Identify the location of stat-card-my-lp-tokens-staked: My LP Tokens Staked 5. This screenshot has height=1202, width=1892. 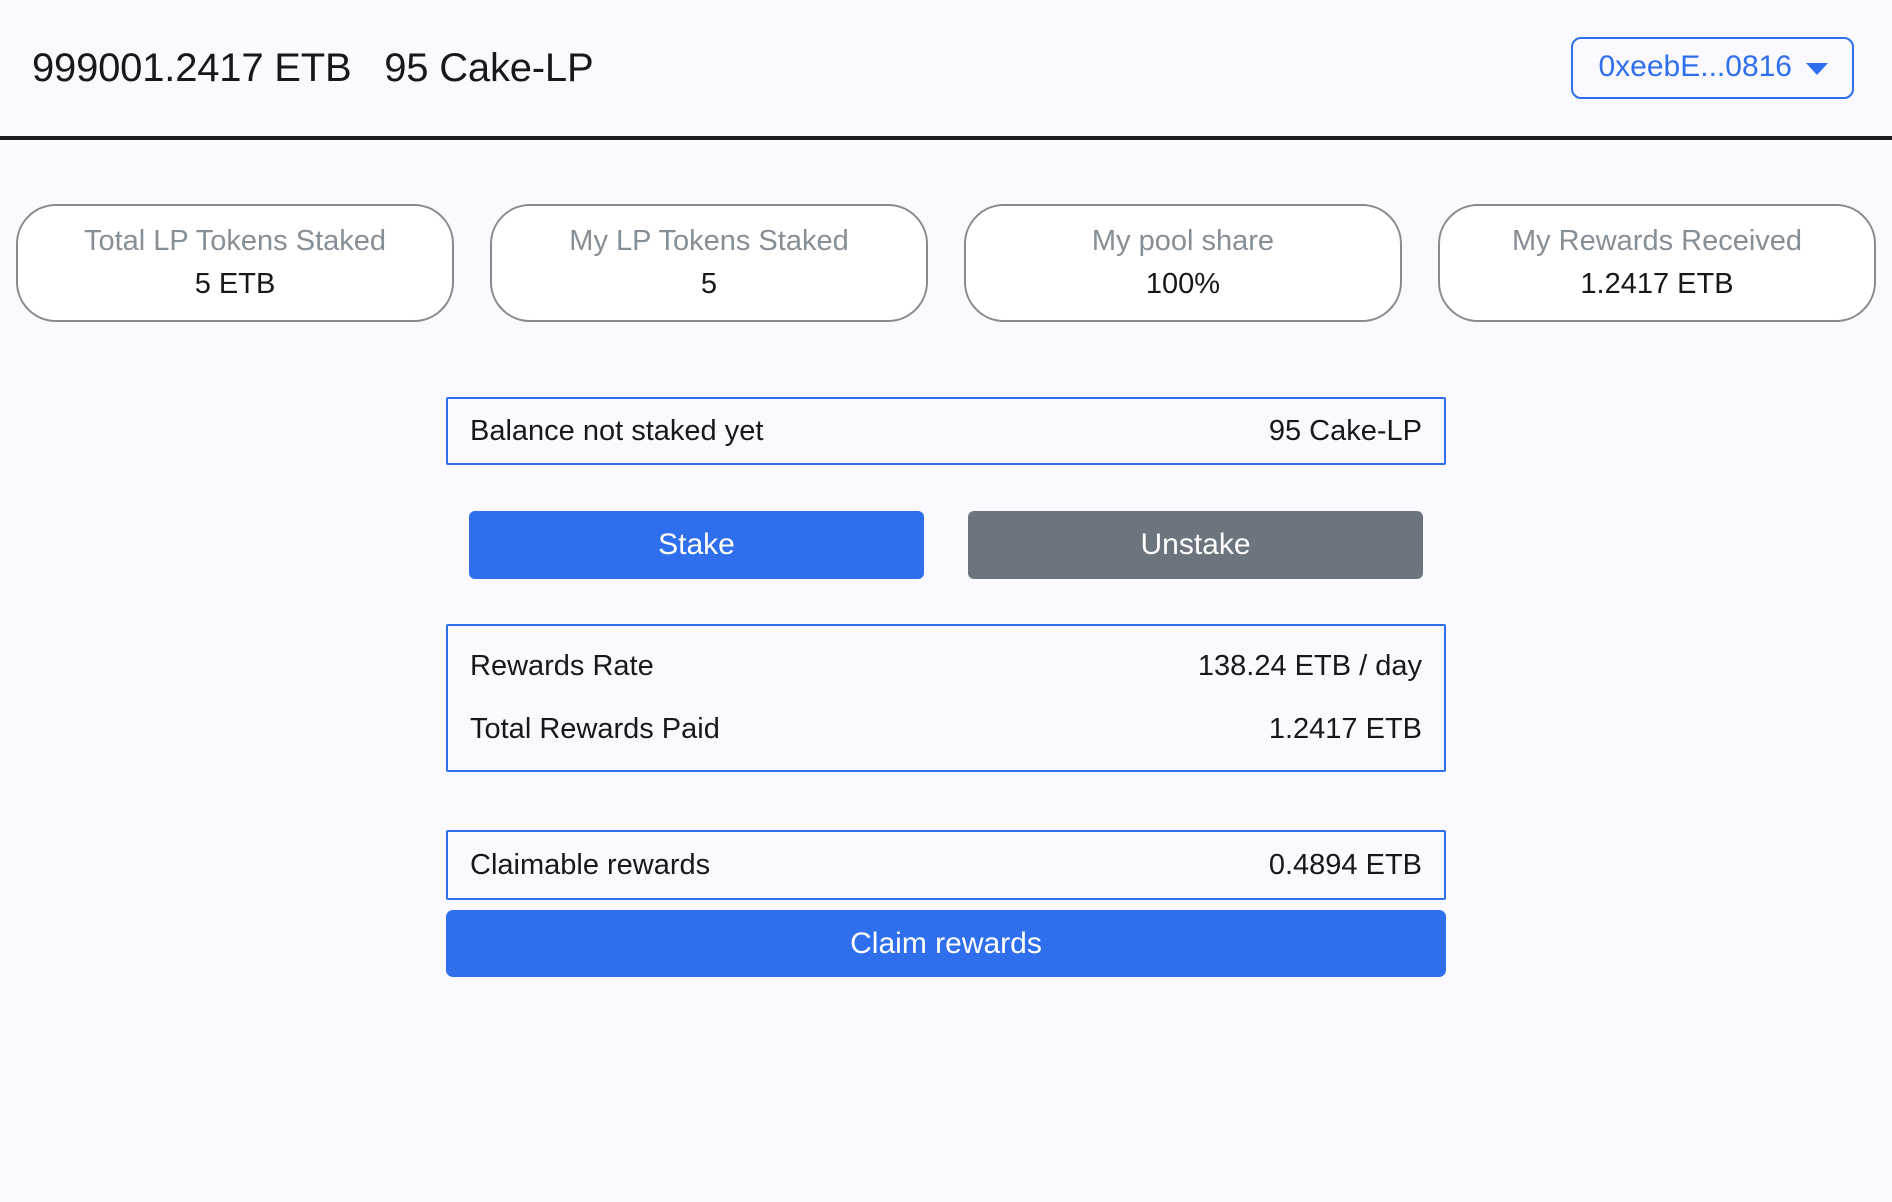
(709, 263).